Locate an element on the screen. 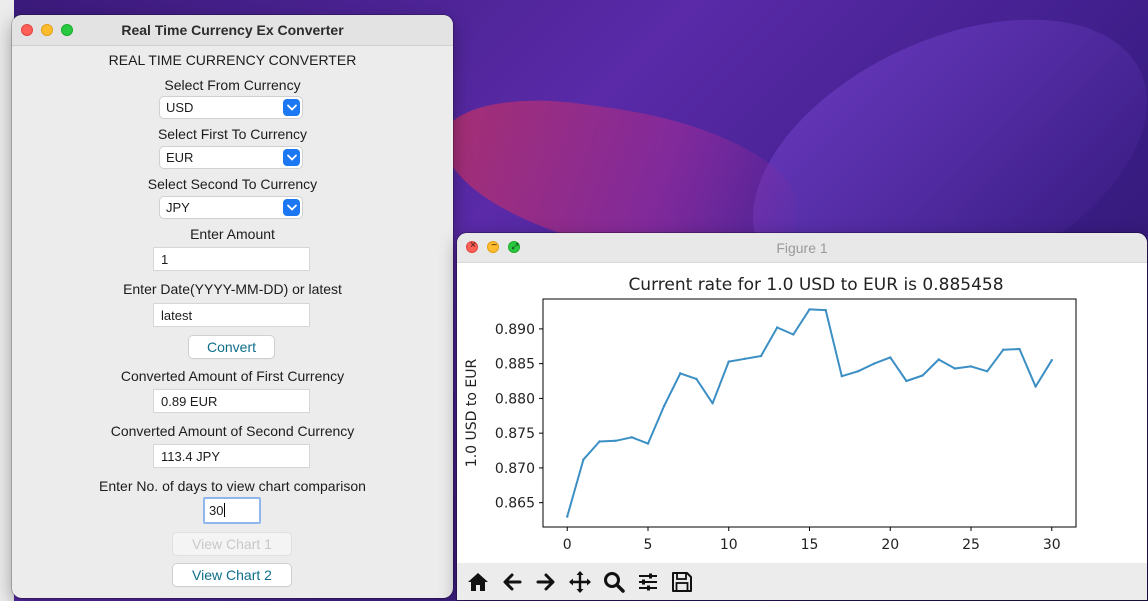  text-caret is located at coordinates (225, 510).